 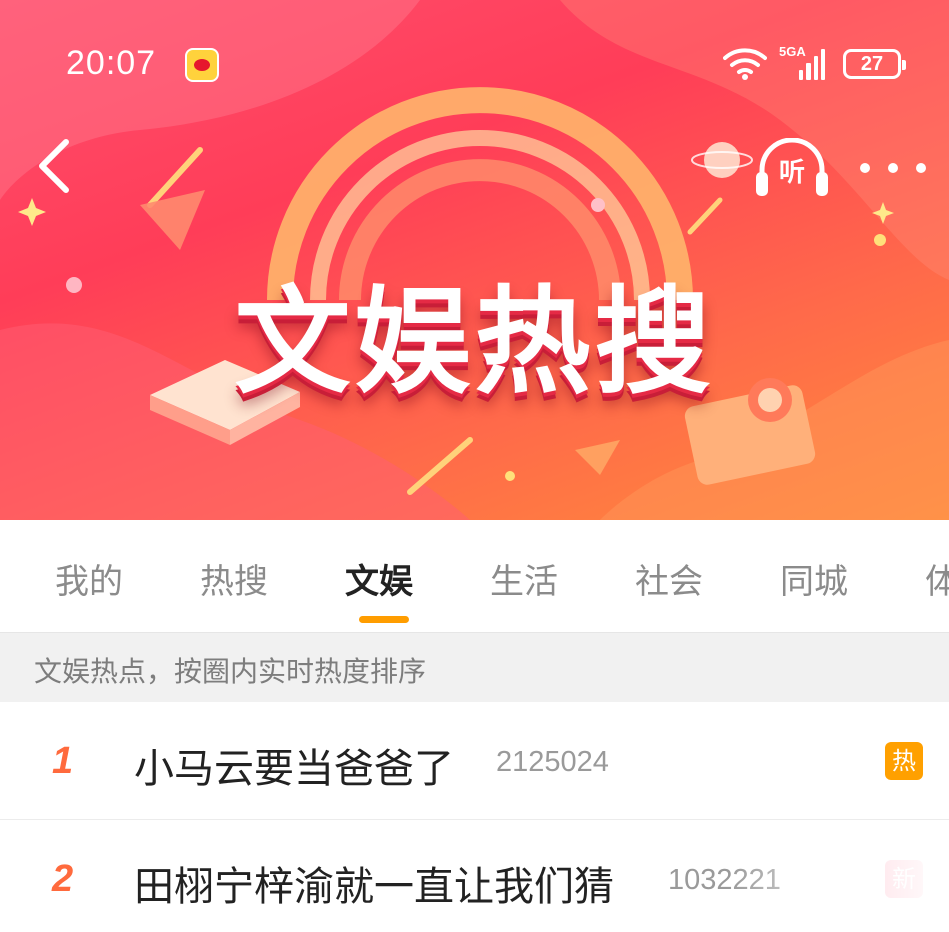 I want to click on hot-badge: 热, so click(x=904, y=761).